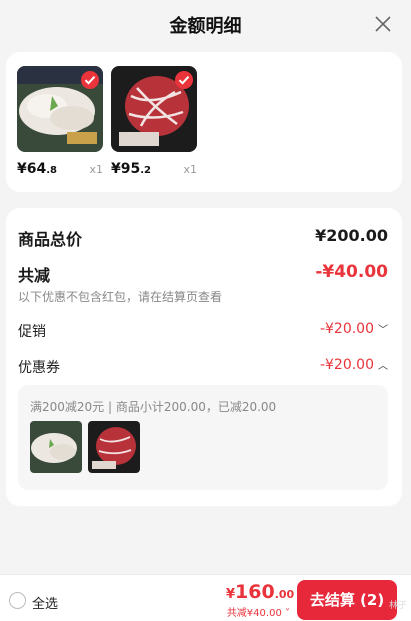 This screenshot has width=411, height=621. I want to click on product-item: ¥95.2 x1, so click(154, 121).